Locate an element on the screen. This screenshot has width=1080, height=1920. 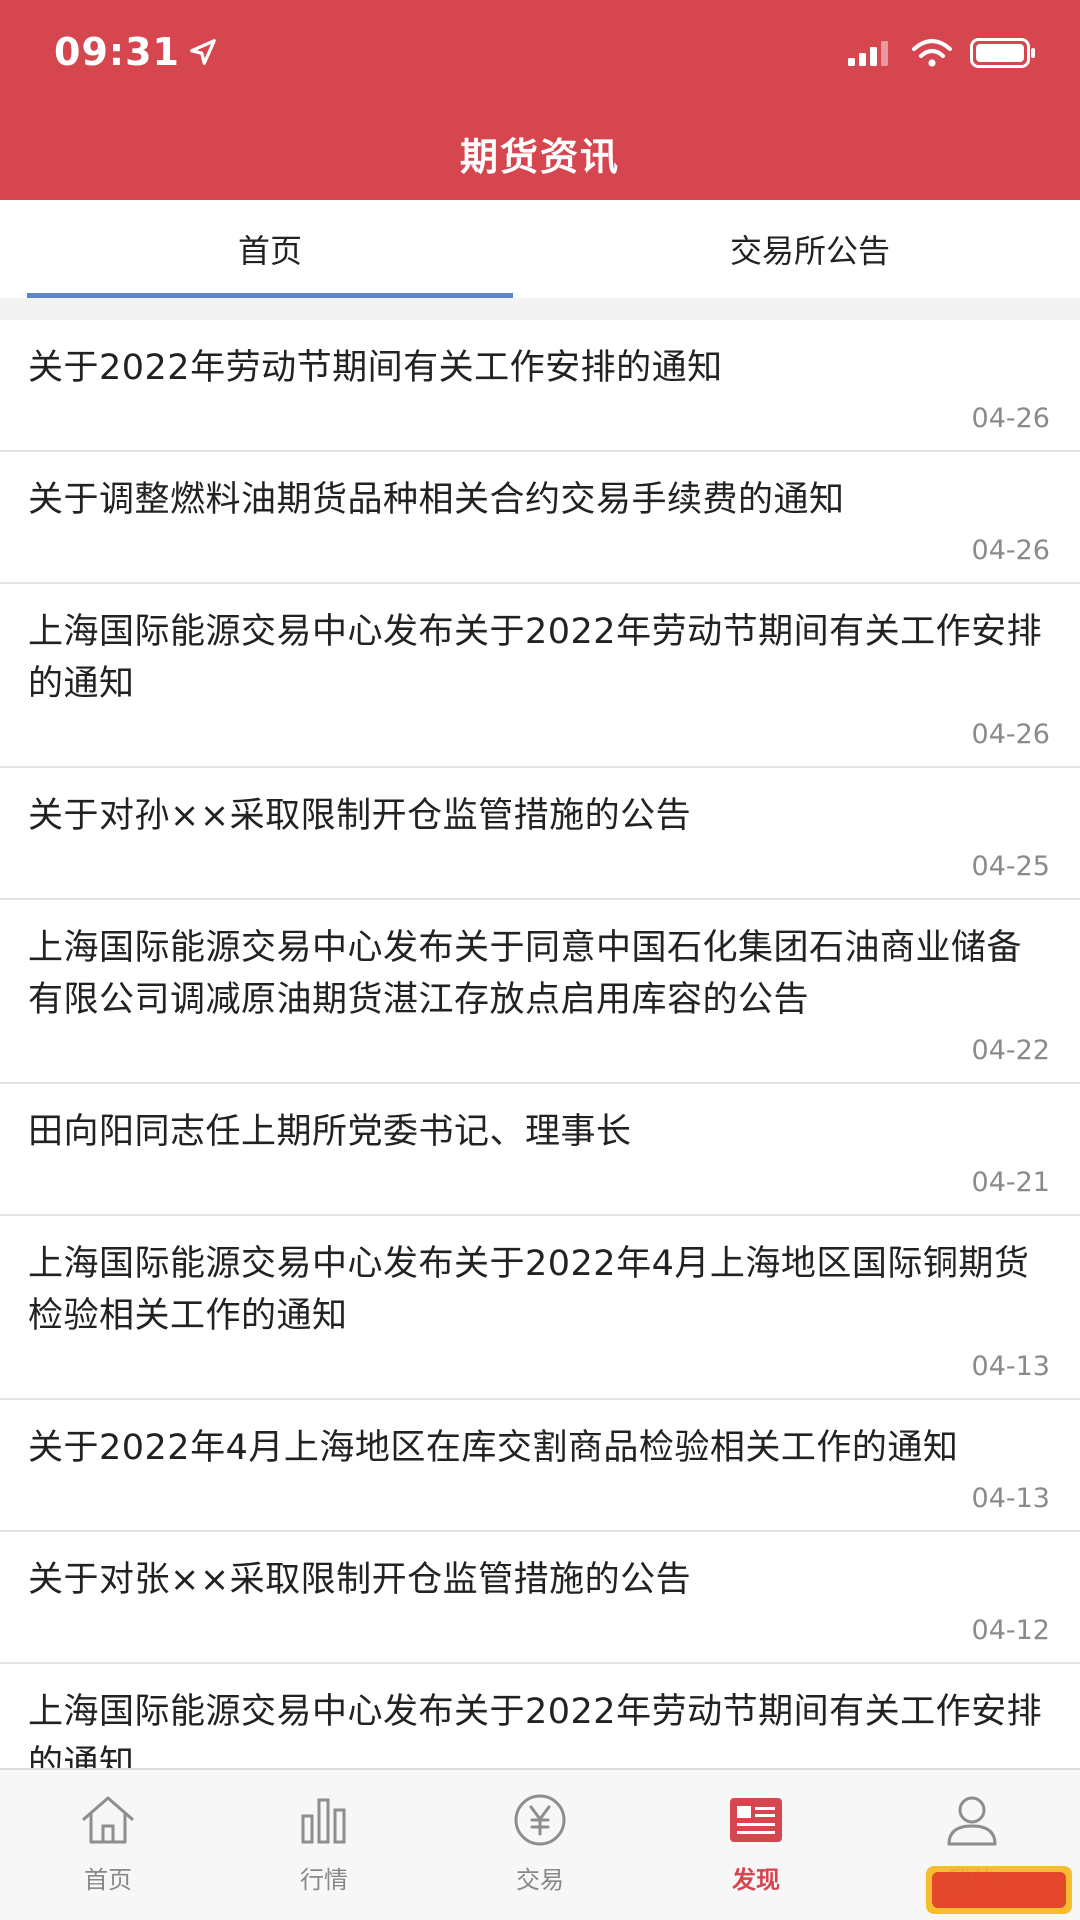
tabbar-label: 首页 is located at coordinates (108, 1880).